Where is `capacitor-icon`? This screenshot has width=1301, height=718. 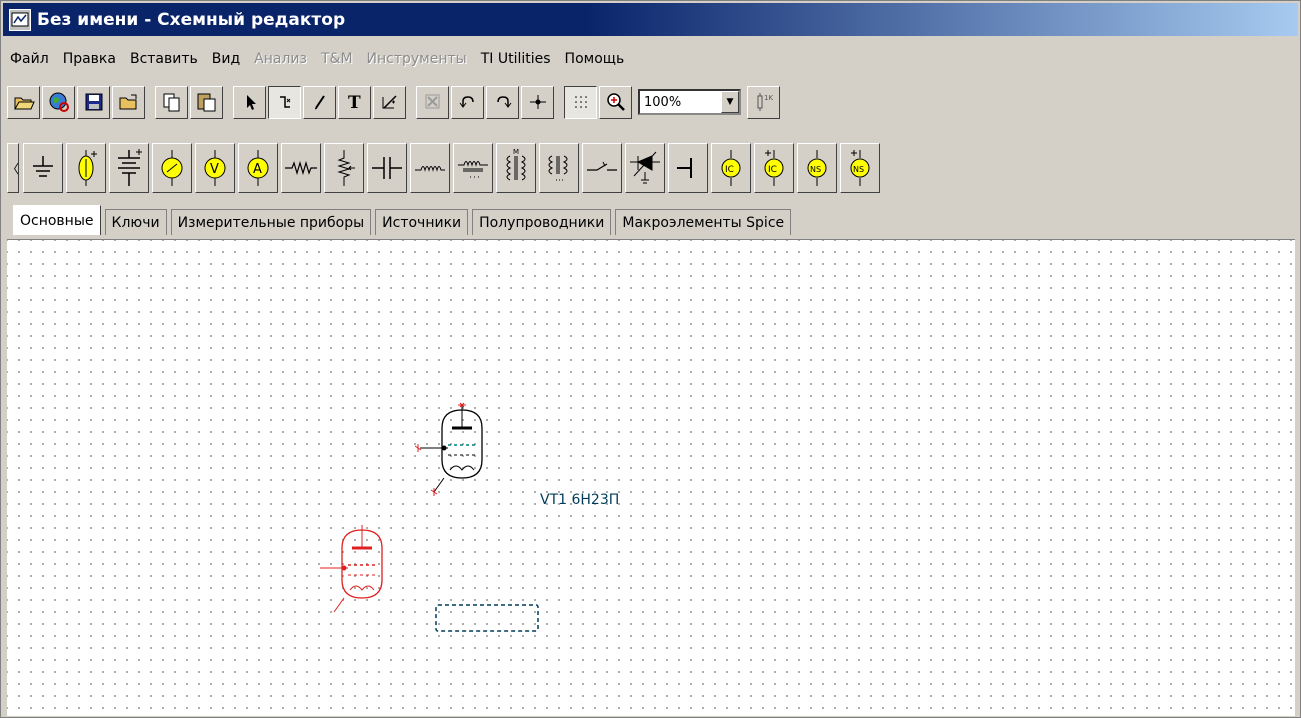 capacitor-icon is located at coordinates (387, 168).